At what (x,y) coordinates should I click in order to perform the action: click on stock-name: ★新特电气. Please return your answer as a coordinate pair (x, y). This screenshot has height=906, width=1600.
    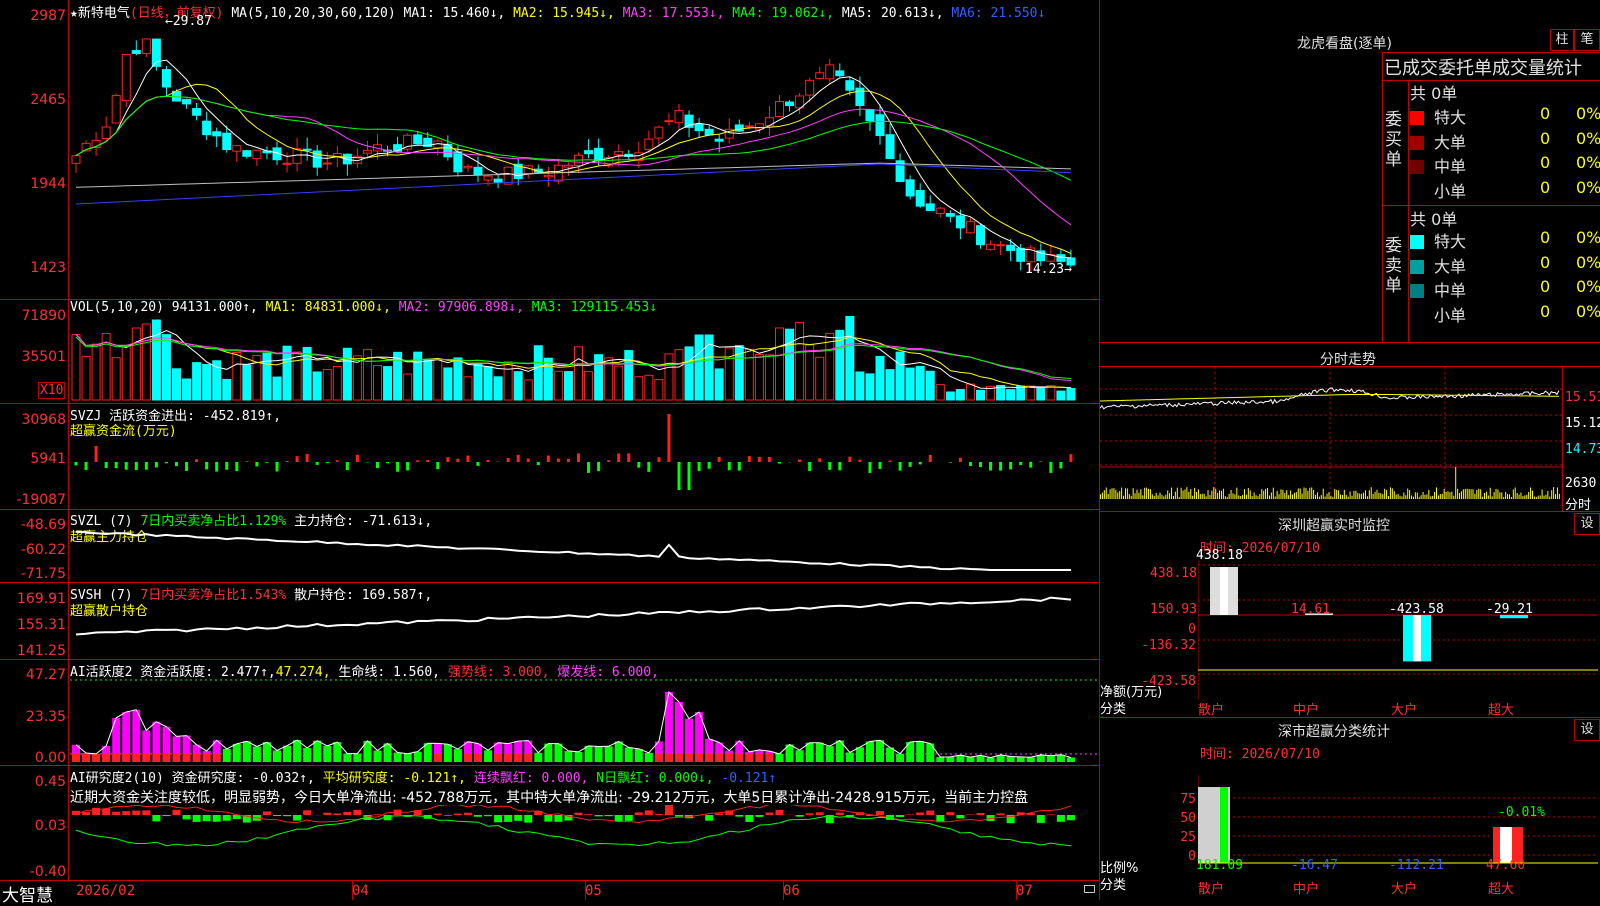
    Looking at the image, I should click on (100, 13).